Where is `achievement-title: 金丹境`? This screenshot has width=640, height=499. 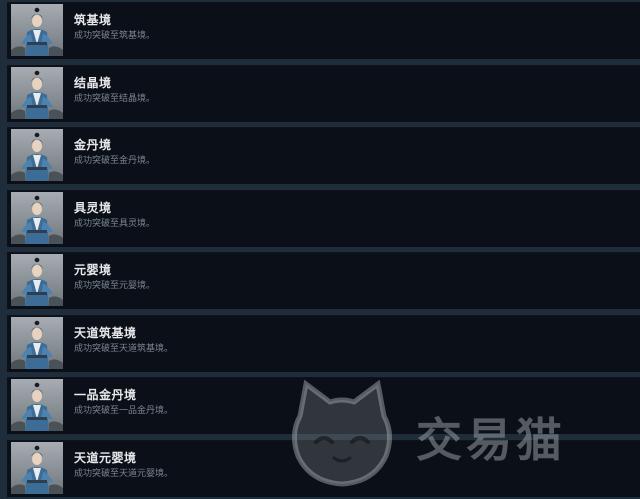
achievement-title: 金丹境 is located at coordinates (93, 145).